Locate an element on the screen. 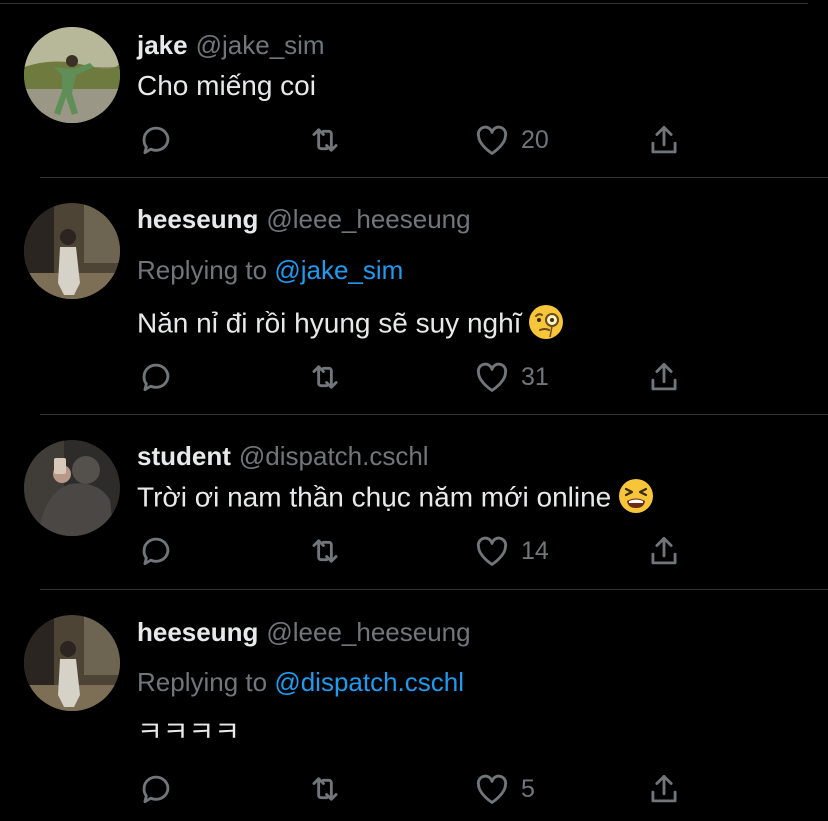  display-name: jake is located at coordinates (162, 45).